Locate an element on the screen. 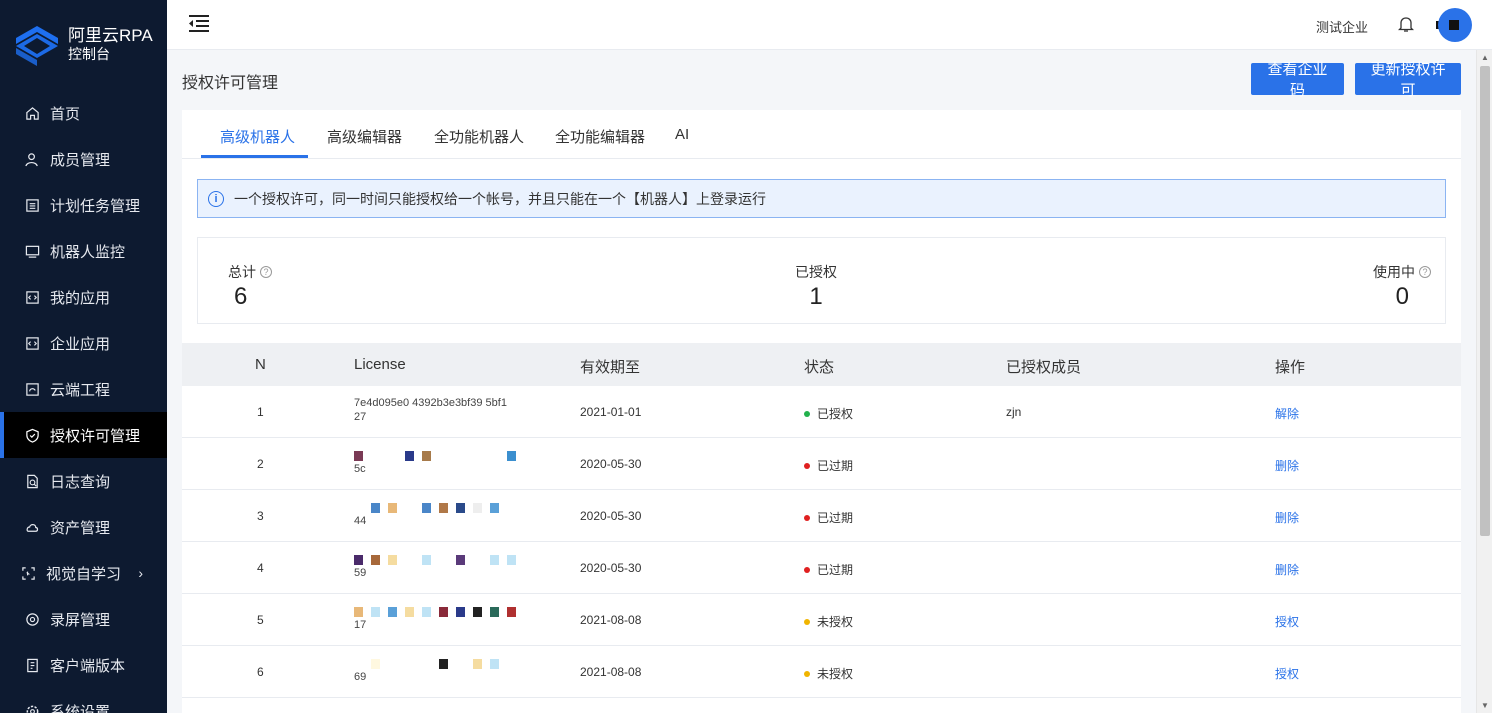  license-key-tail: 44 is located at coordinates (360, 521).